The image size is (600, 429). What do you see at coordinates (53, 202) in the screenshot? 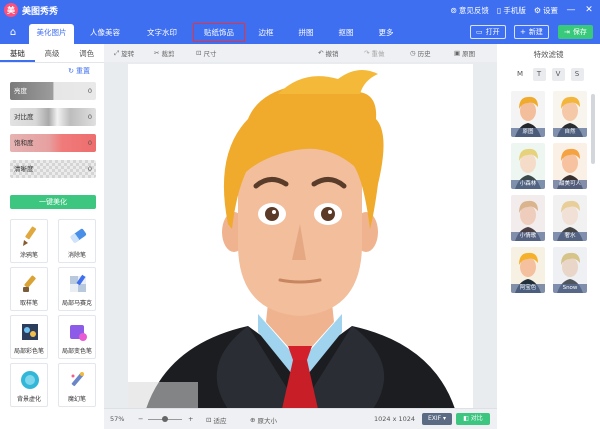
I see `one-click-beautify-button: 一键美化` at bounding box center [53, 202].